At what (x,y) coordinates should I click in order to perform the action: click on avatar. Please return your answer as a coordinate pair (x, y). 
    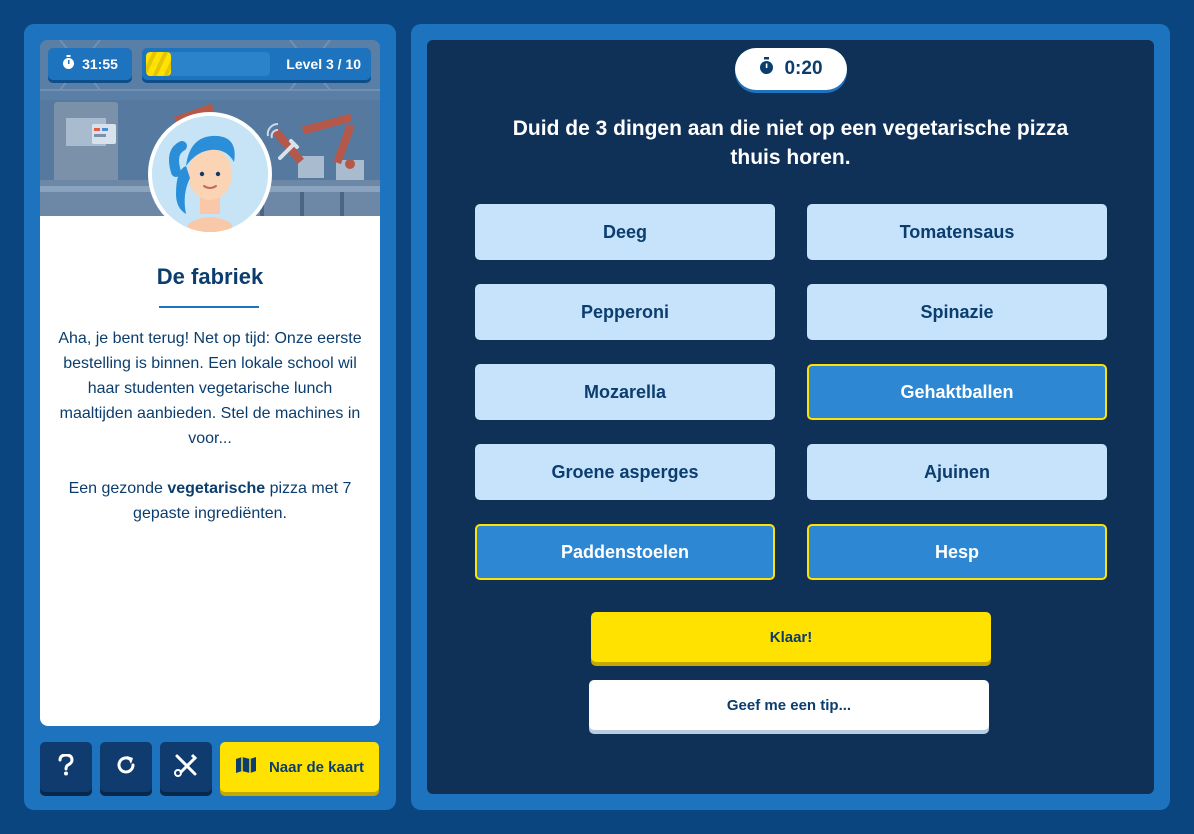
    Looking at the image, I should click on (210, 174).